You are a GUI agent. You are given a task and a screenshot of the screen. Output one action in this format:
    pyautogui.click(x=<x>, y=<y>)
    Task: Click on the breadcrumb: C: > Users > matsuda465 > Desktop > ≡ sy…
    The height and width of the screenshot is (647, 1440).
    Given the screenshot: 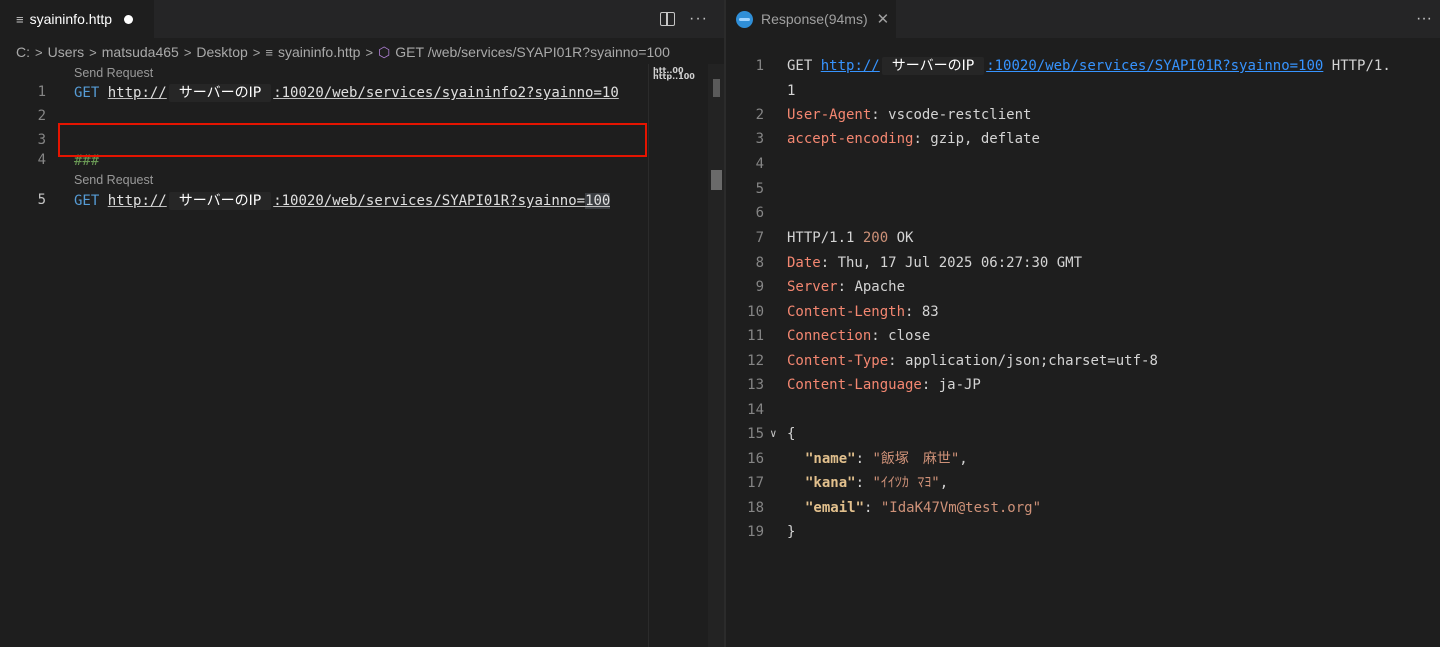 What is the action you would take?
    pyautogui.click(x=343, y=52)
    